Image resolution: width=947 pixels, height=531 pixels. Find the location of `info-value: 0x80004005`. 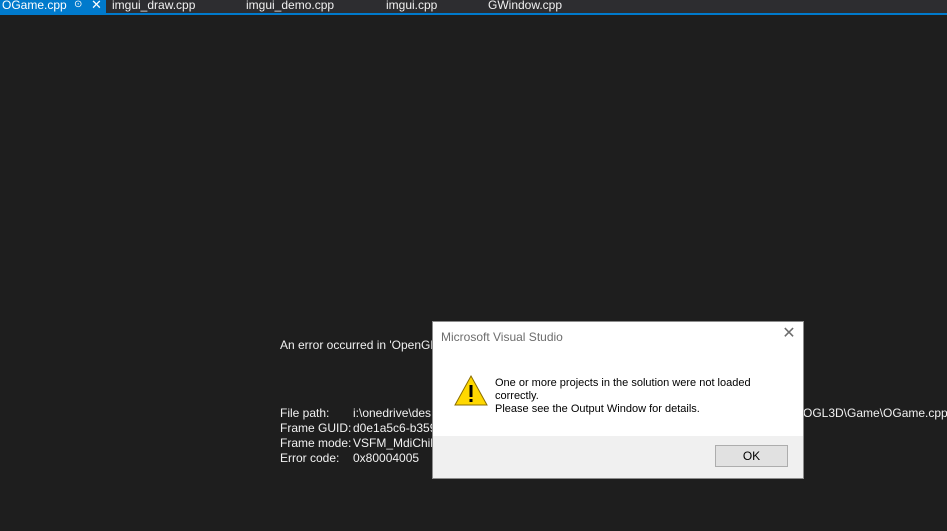

info-value: 0x80004005 is located at coordinates (386, 458).